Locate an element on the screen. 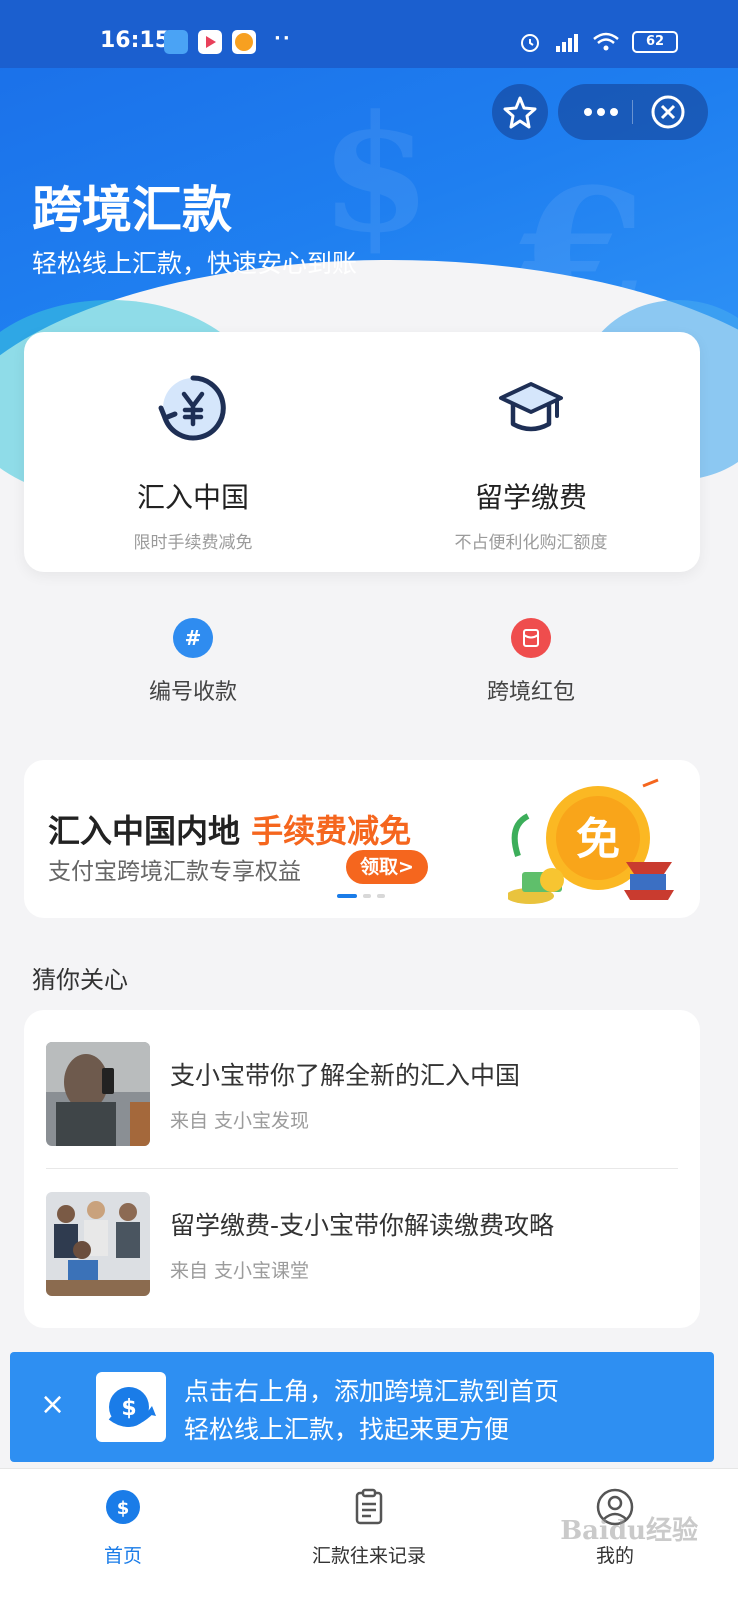 This screenshot has height=1600, width=738. add-to-home-toast: × $ 点击右上角，添加跨境汇款到首页 轻松线上汇款，找起来更方便 is located at coordinates (362, 1407).